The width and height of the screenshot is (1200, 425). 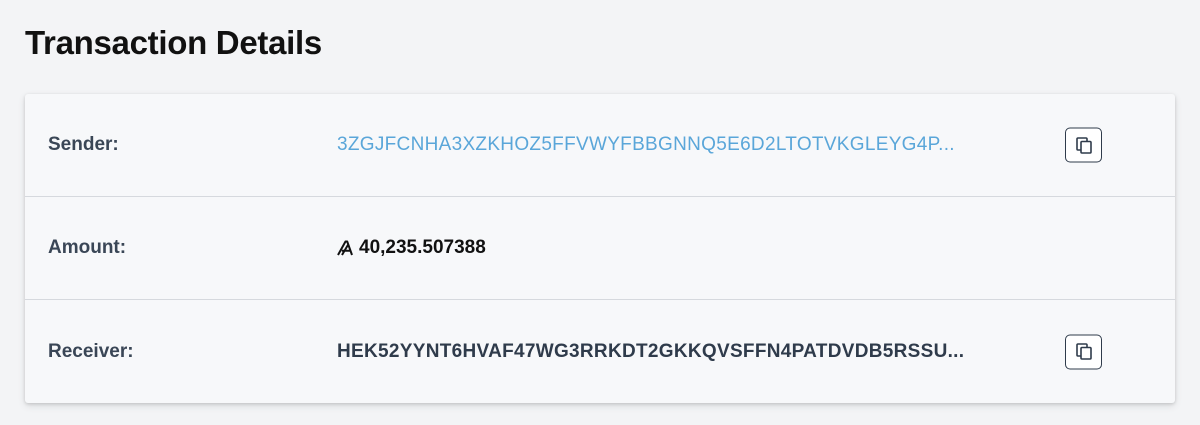 I want to click on copy-sender-button, so click(x=1083, y=145).